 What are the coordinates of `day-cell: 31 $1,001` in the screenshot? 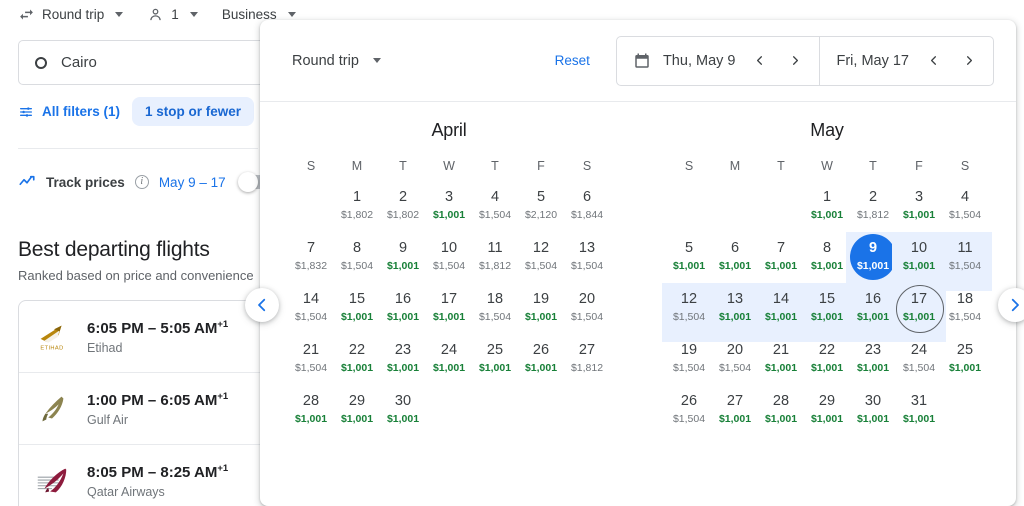 It's located at (919, 412).